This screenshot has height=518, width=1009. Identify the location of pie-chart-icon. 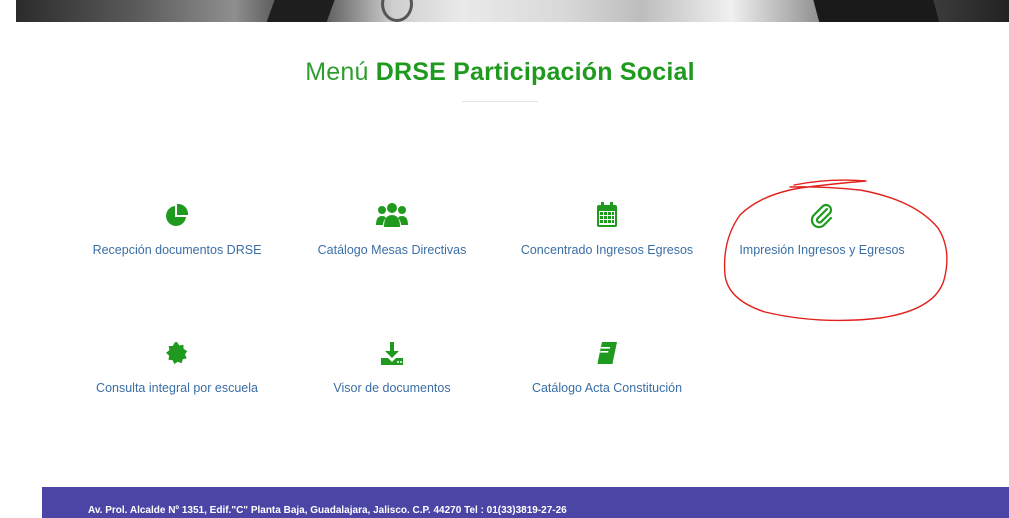
(177, 214).